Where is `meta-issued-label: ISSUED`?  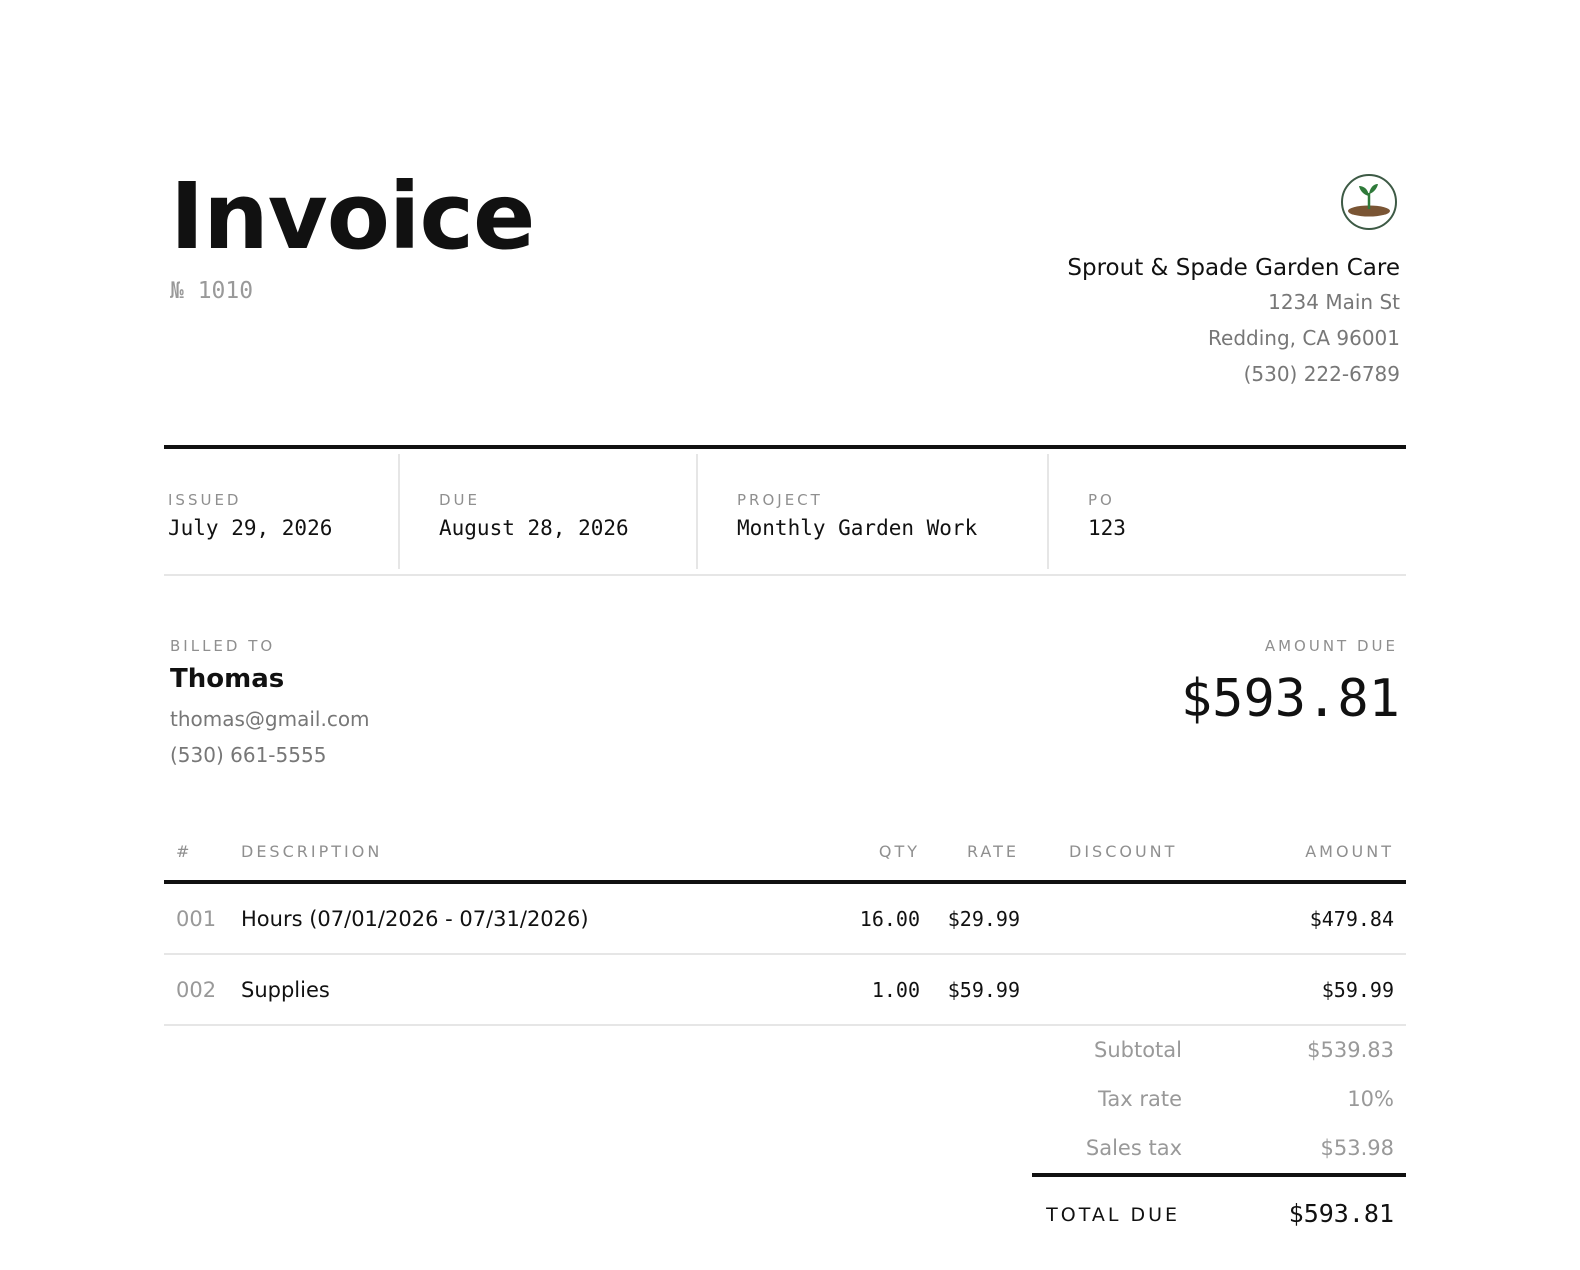 meta-issued-label: ISSUED is located at coordinates (205, 500).